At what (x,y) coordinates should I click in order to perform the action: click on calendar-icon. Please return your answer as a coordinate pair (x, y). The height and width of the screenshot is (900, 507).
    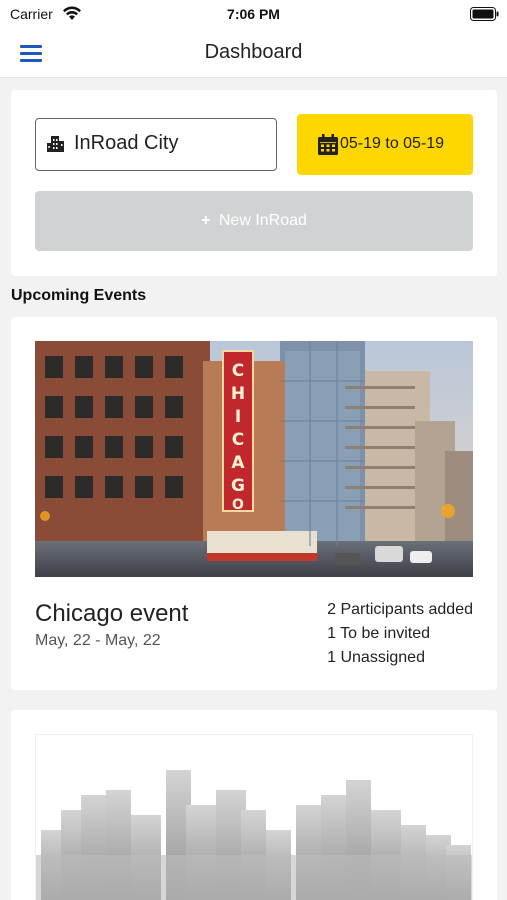
    Looking at the image, I should click on (328, 144).